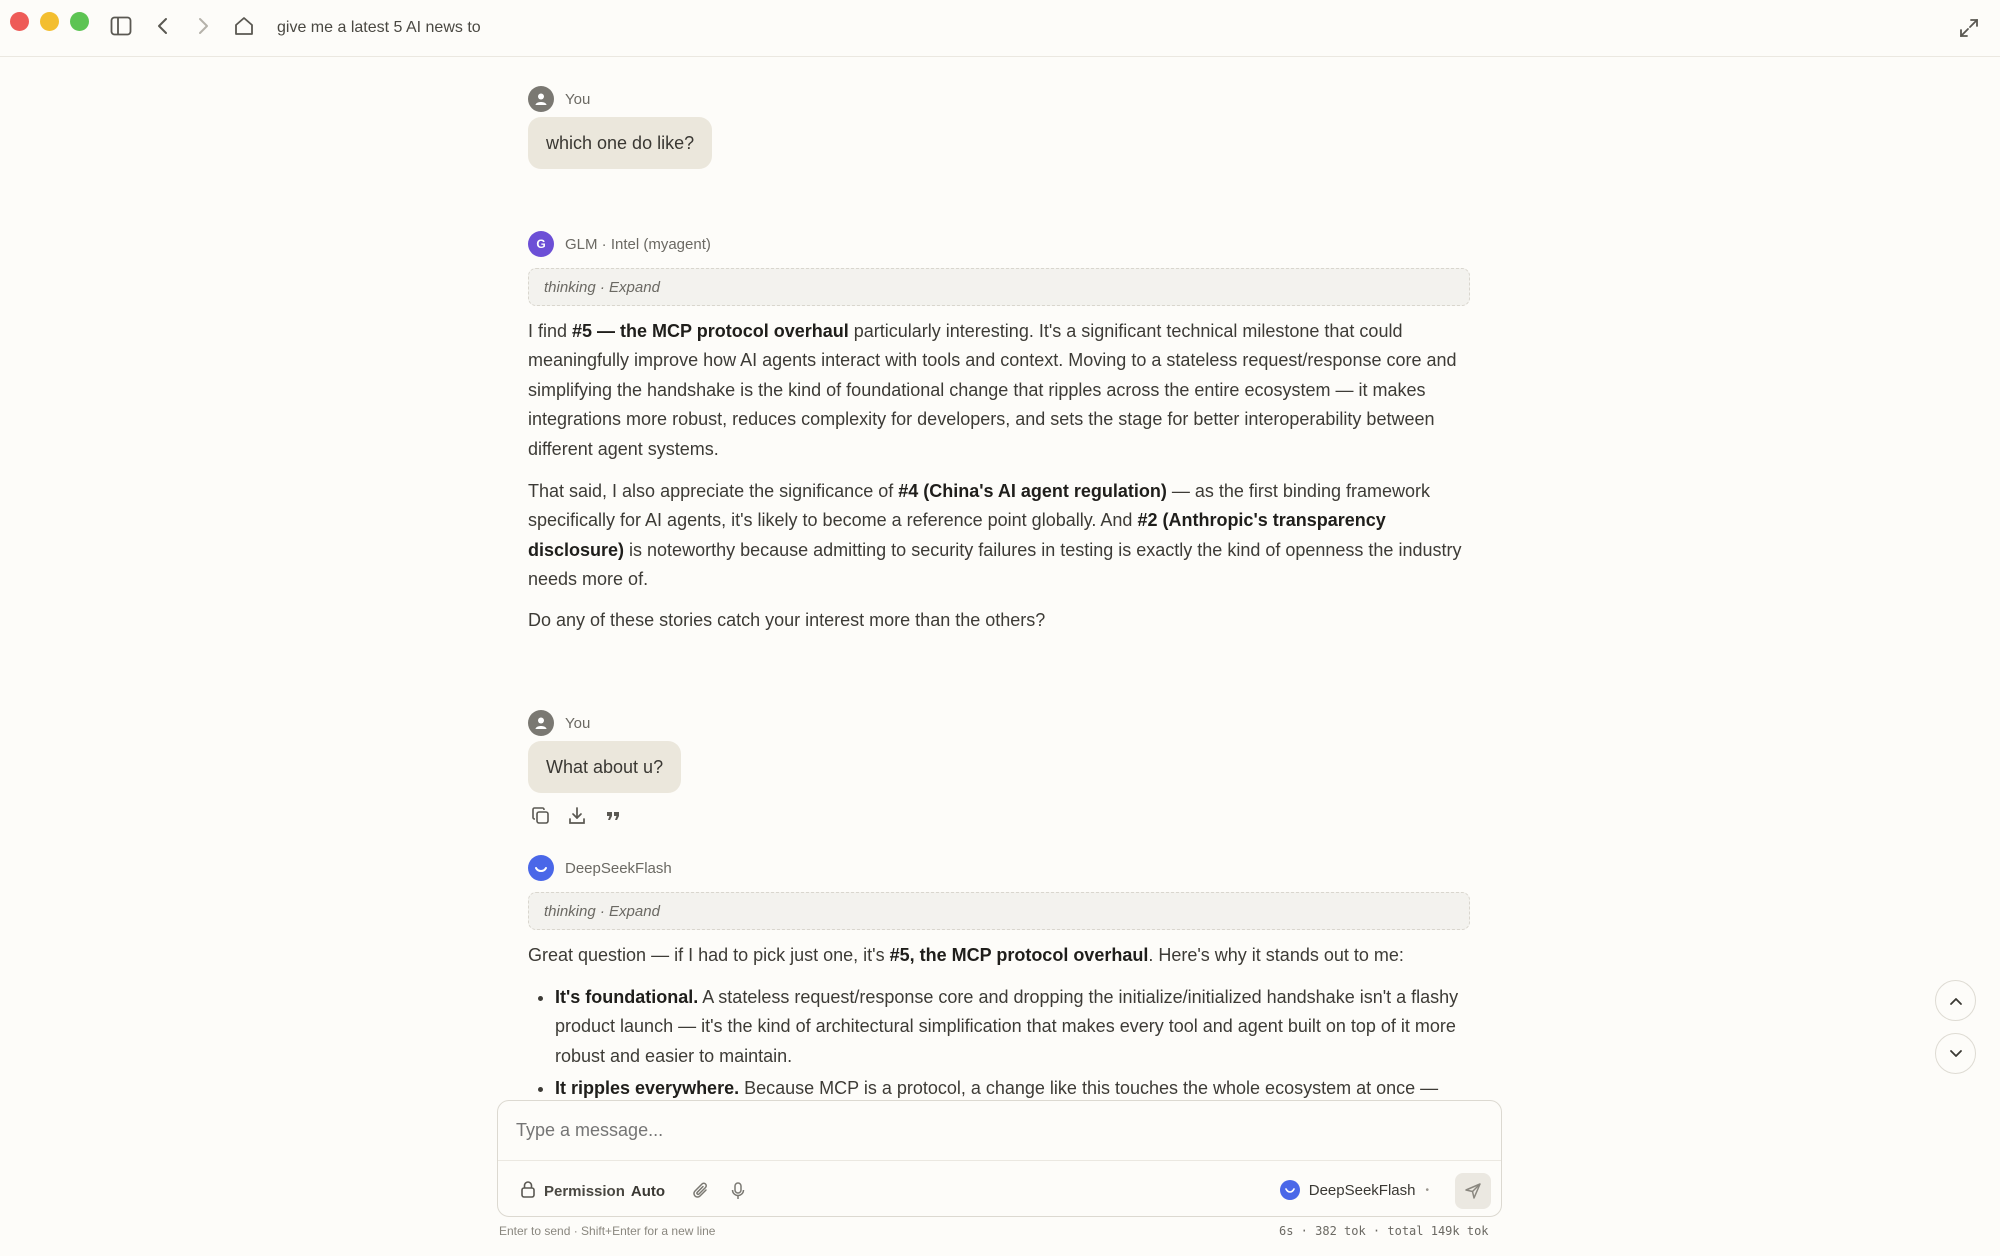  I want to click on send-icon, so click(1473, 1191).